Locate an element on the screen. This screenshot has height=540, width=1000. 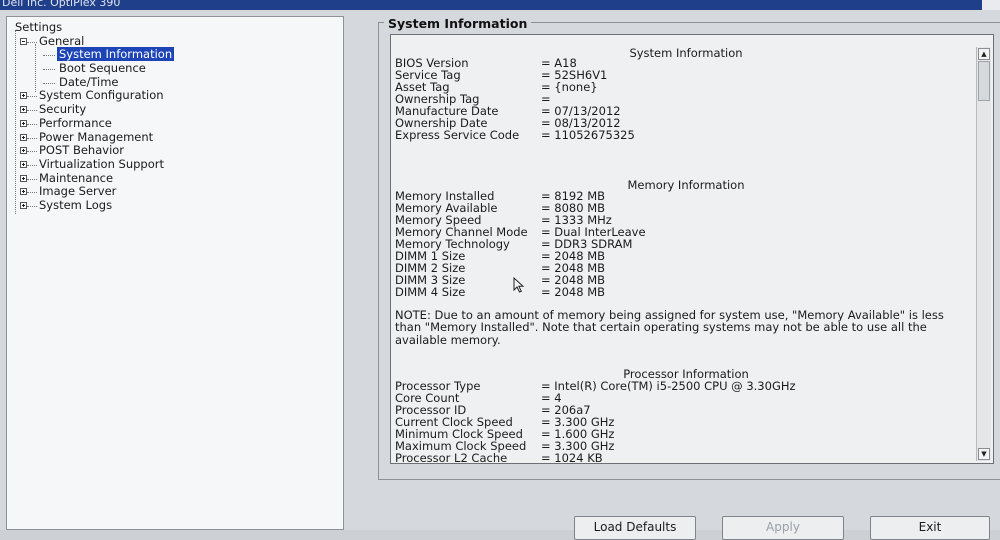
tree-item-performance: Performance is located at coordinates (179, 123).